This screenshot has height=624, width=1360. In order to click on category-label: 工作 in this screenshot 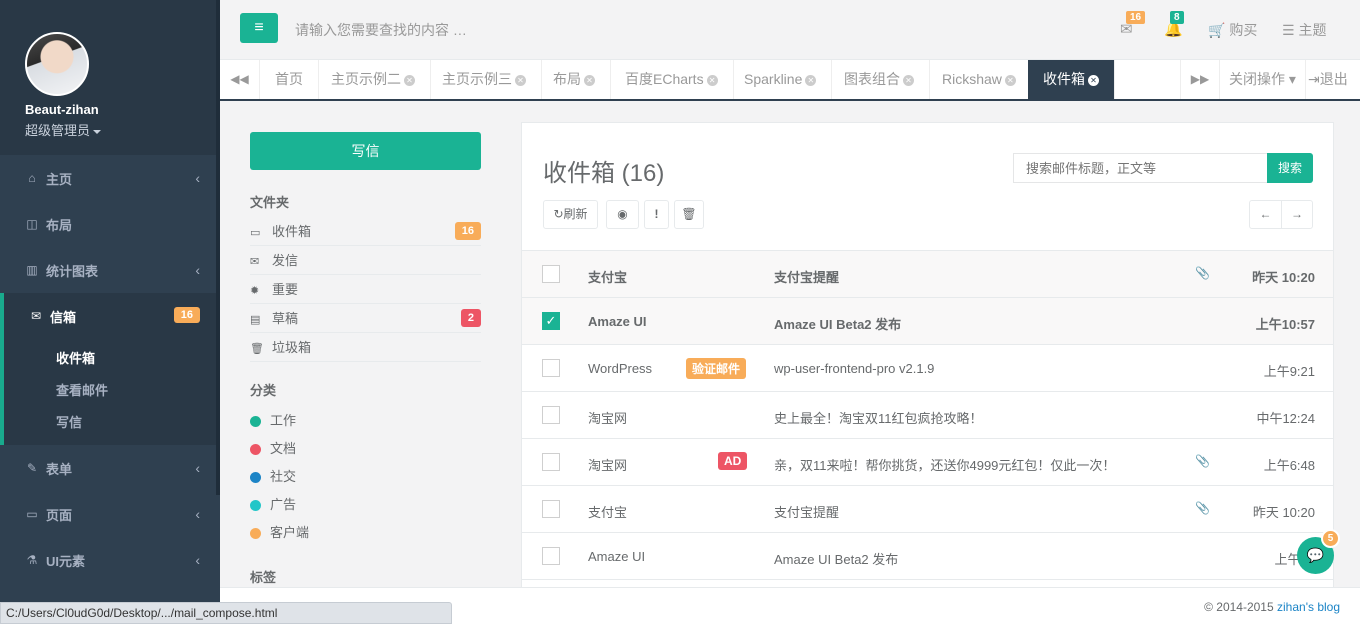, I will do `click(283, 420)`.